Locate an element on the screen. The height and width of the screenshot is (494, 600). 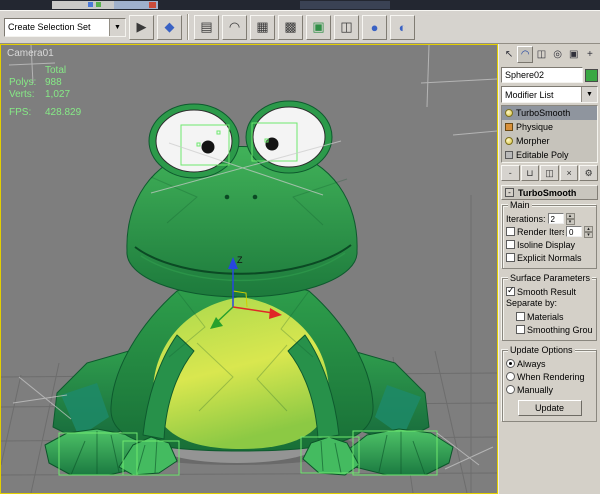
quick-render-icon: ● is located at coordinates (374, 27).